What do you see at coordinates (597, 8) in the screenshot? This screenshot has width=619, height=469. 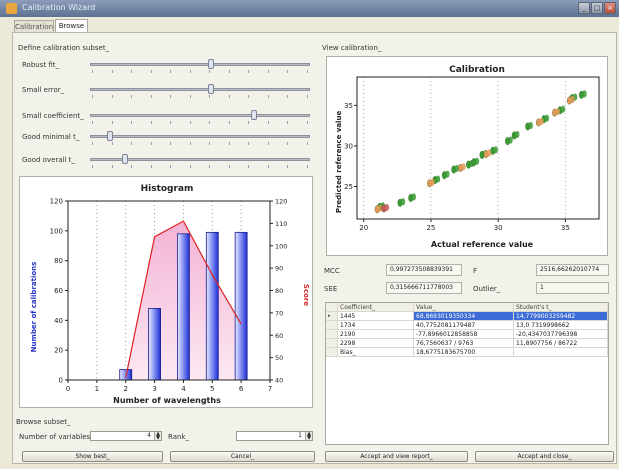 I see `maximize-button: □` at bounding box center [597, 8].